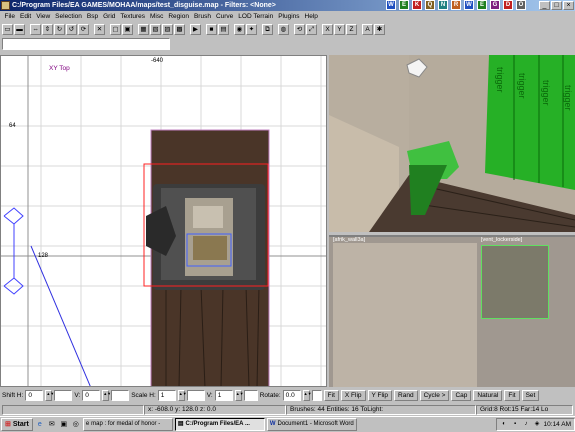  What do you see at coordinates (202, 16) in the screenshot?
I see `menu-brush: Brush` at bounding box center [202, 16].